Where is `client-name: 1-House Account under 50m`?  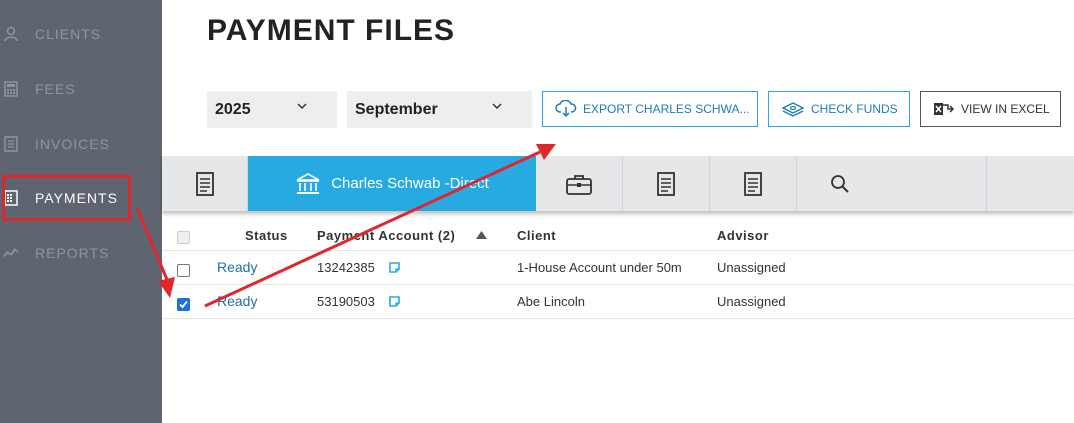
client-name: 1-House Account under 50m is located at coordinates (599, 267).